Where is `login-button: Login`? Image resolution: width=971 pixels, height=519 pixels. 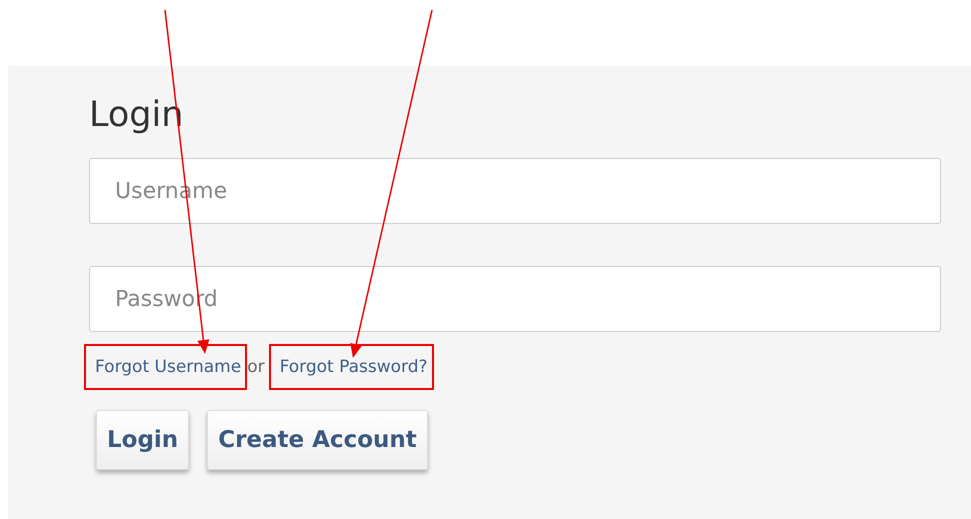
login-button: Login is located at coordinates (143, 440).